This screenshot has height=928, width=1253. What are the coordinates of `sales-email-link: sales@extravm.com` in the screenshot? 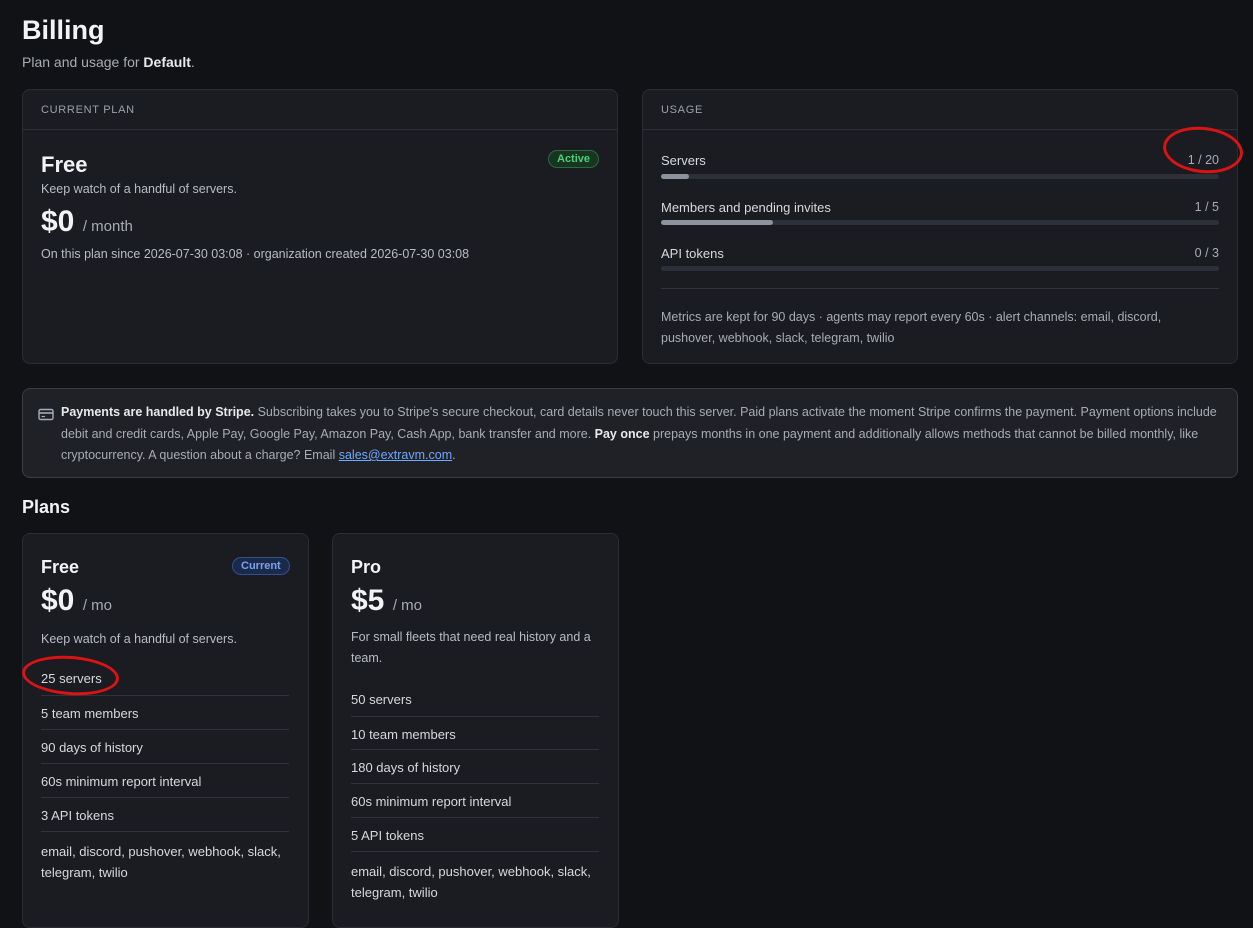 It's located at (395, 455).